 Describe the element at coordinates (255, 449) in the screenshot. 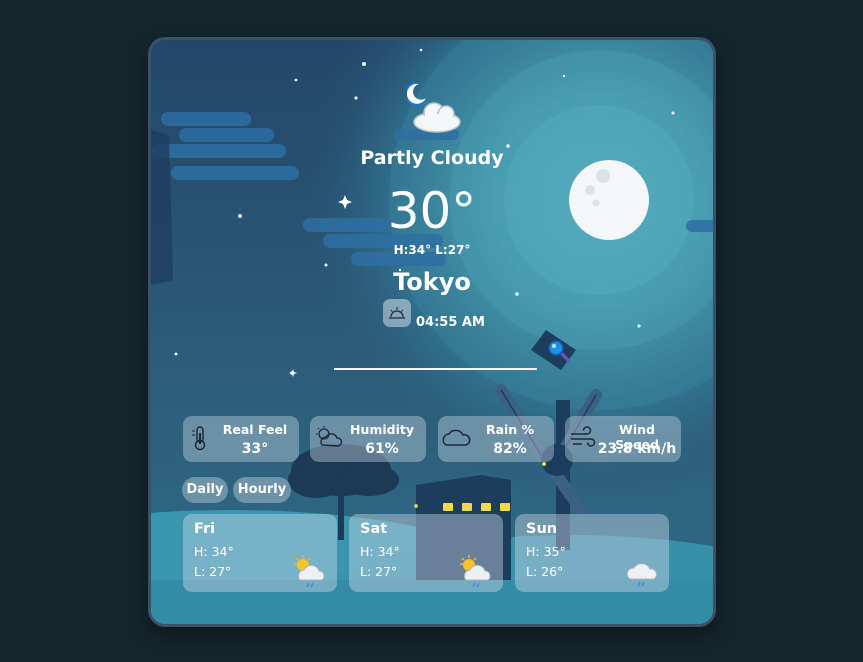

I see `stat-value: 33°` at that location.